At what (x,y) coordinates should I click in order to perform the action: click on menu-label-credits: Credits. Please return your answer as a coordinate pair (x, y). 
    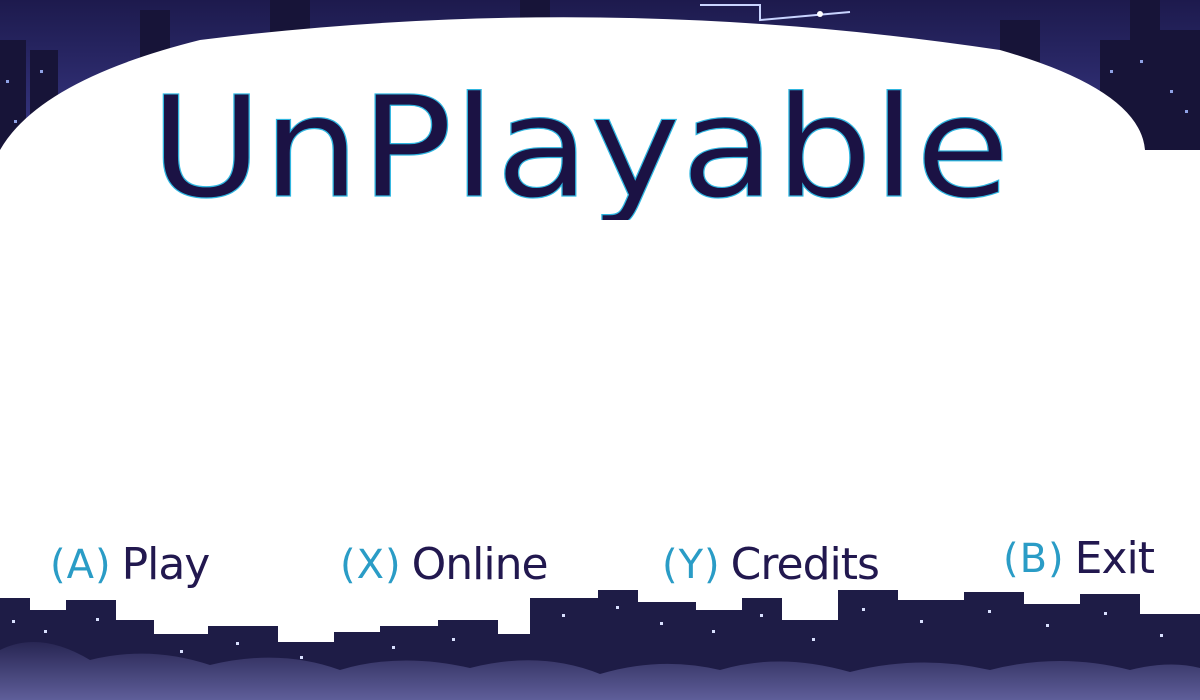
    Looking at the image, I should click on (805, 564).